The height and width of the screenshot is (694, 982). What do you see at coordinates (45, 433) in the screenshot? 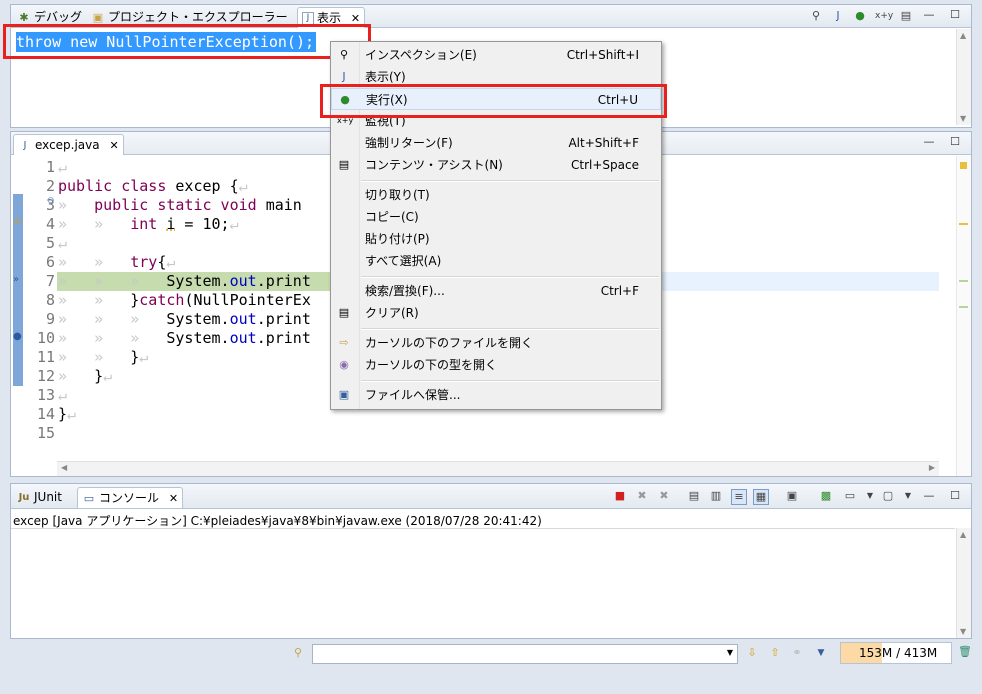
I see `line-number: 15` at bounding box center [45, 433].